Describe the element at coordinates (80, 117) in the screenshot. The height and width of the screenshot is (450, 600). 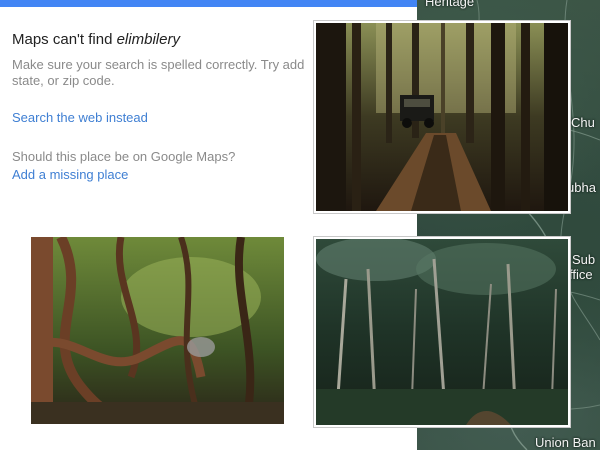
I see `search-web-link: Search the web instead` at that location.